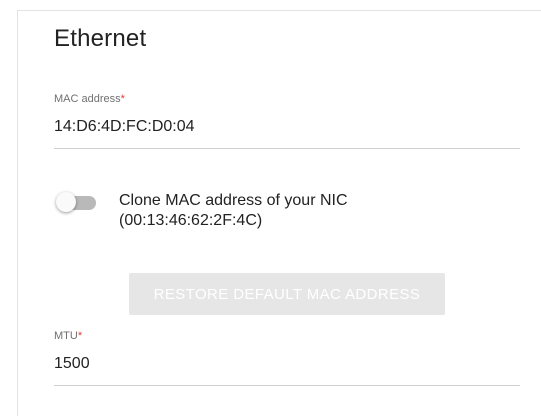 Image resolution: width=541 pixels, height=416 pixels. I want to click on mac-address-input, so click(284, 127).